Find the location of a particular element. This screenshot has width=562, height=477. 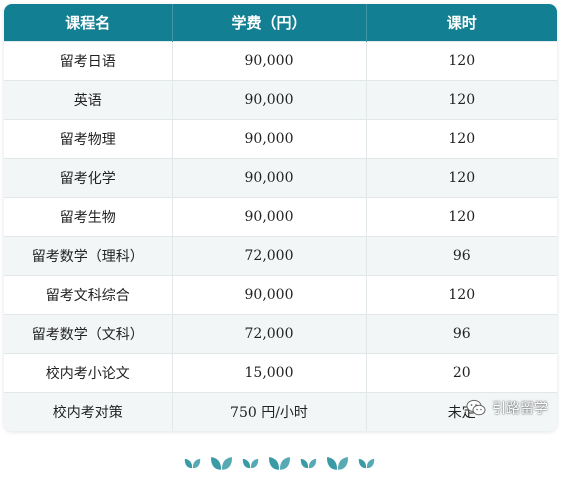

course-name-cell: 留考数学（理科） is located at coordinates (88, 256).